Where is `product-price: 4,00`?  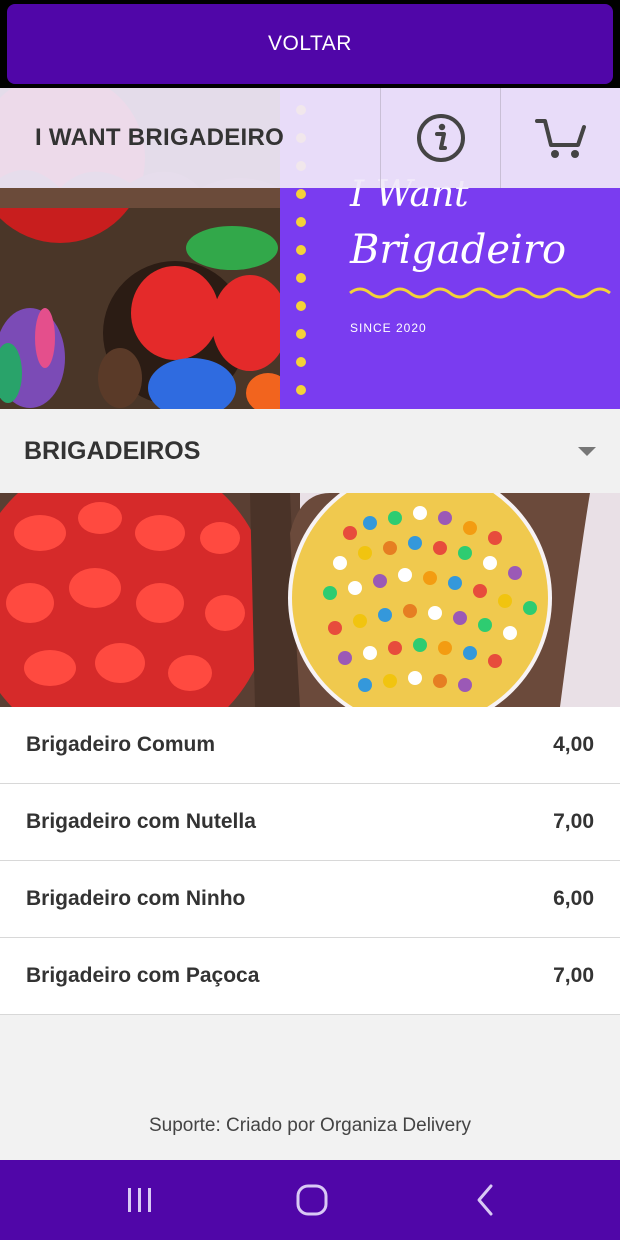
product-price: 4,00 is located at coordinates (573, 744).